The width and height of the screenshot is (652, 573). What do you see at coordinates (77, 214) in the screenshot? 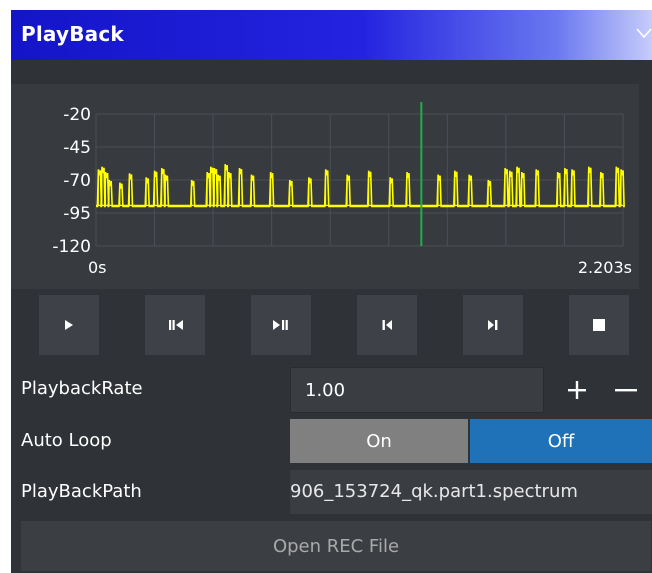
I see `y-tick-label: -95` at bounding box center [77, 214].